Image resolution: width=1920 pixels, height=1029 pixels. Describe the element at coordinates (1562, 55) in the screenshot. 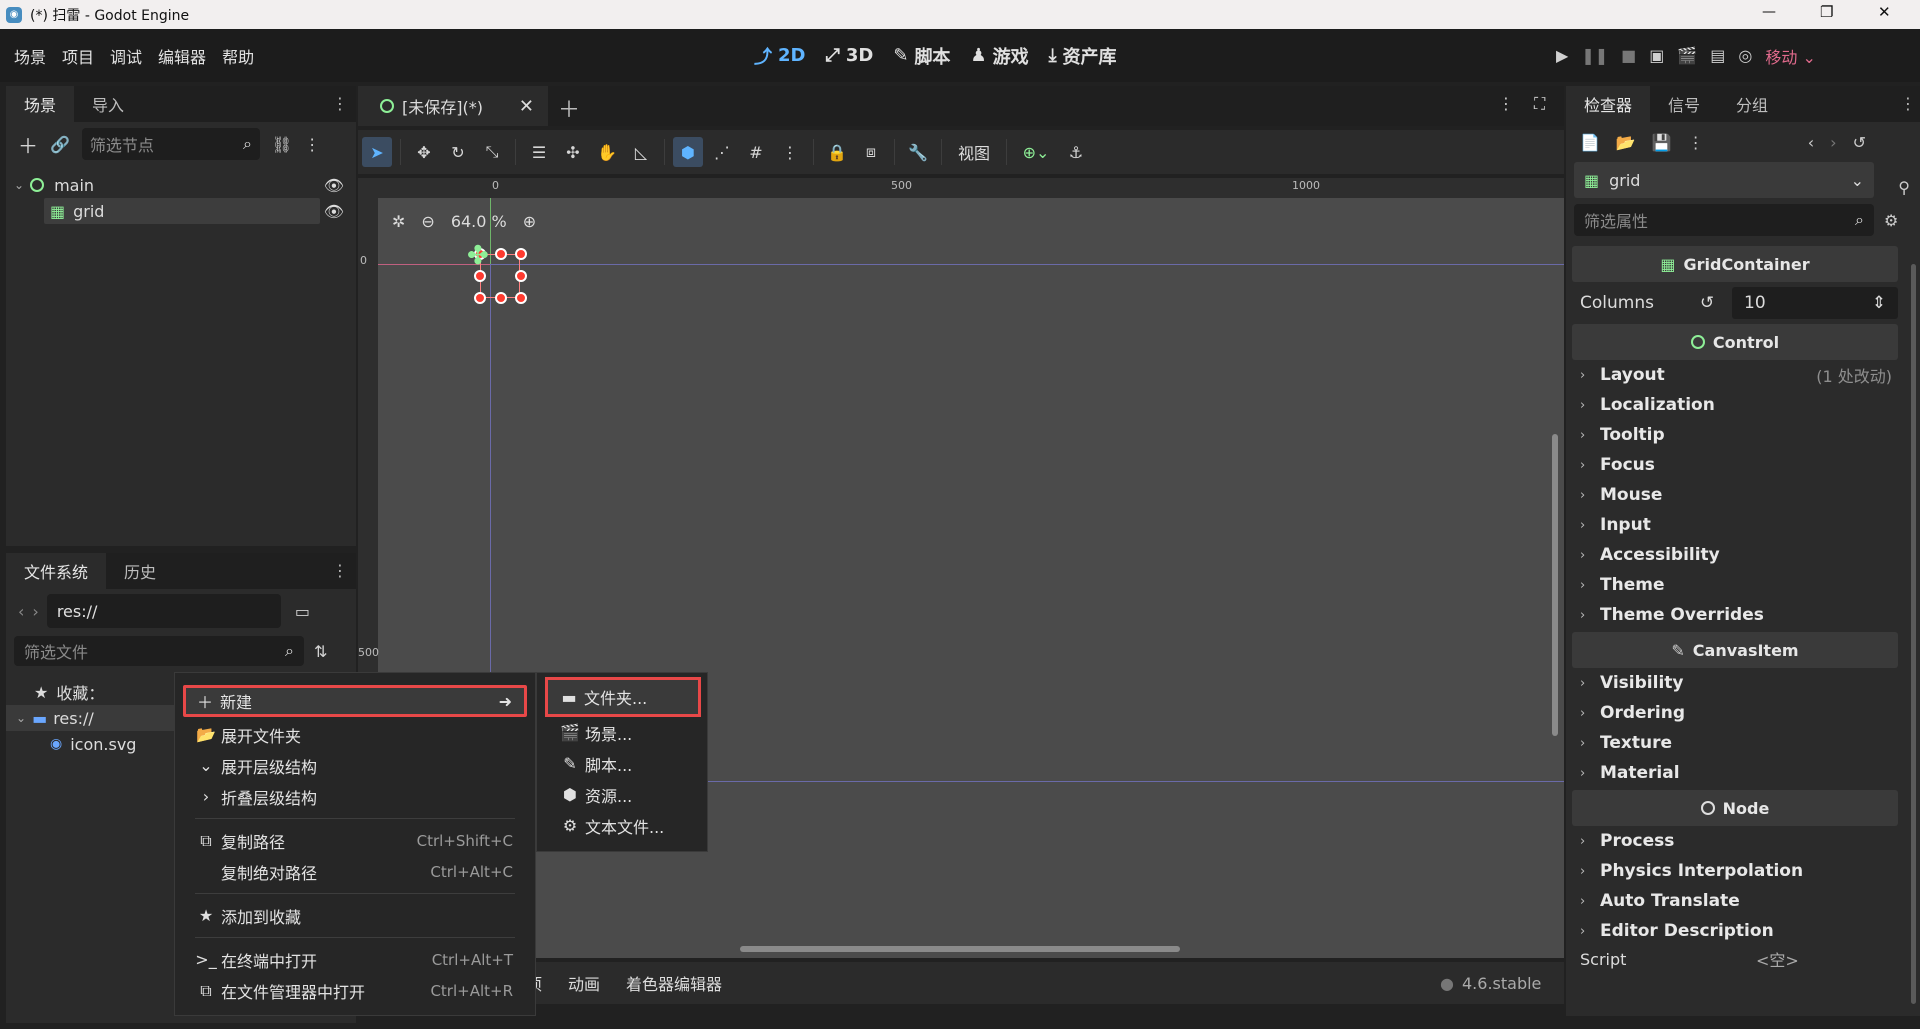

I see `play-icon: ▶` at that location.